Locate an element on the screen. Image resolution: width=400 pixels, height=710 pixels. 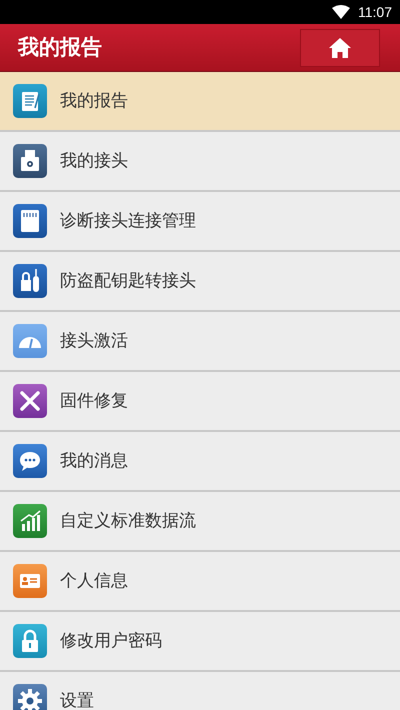
wifi-icon is located at coordinates (341, 12).